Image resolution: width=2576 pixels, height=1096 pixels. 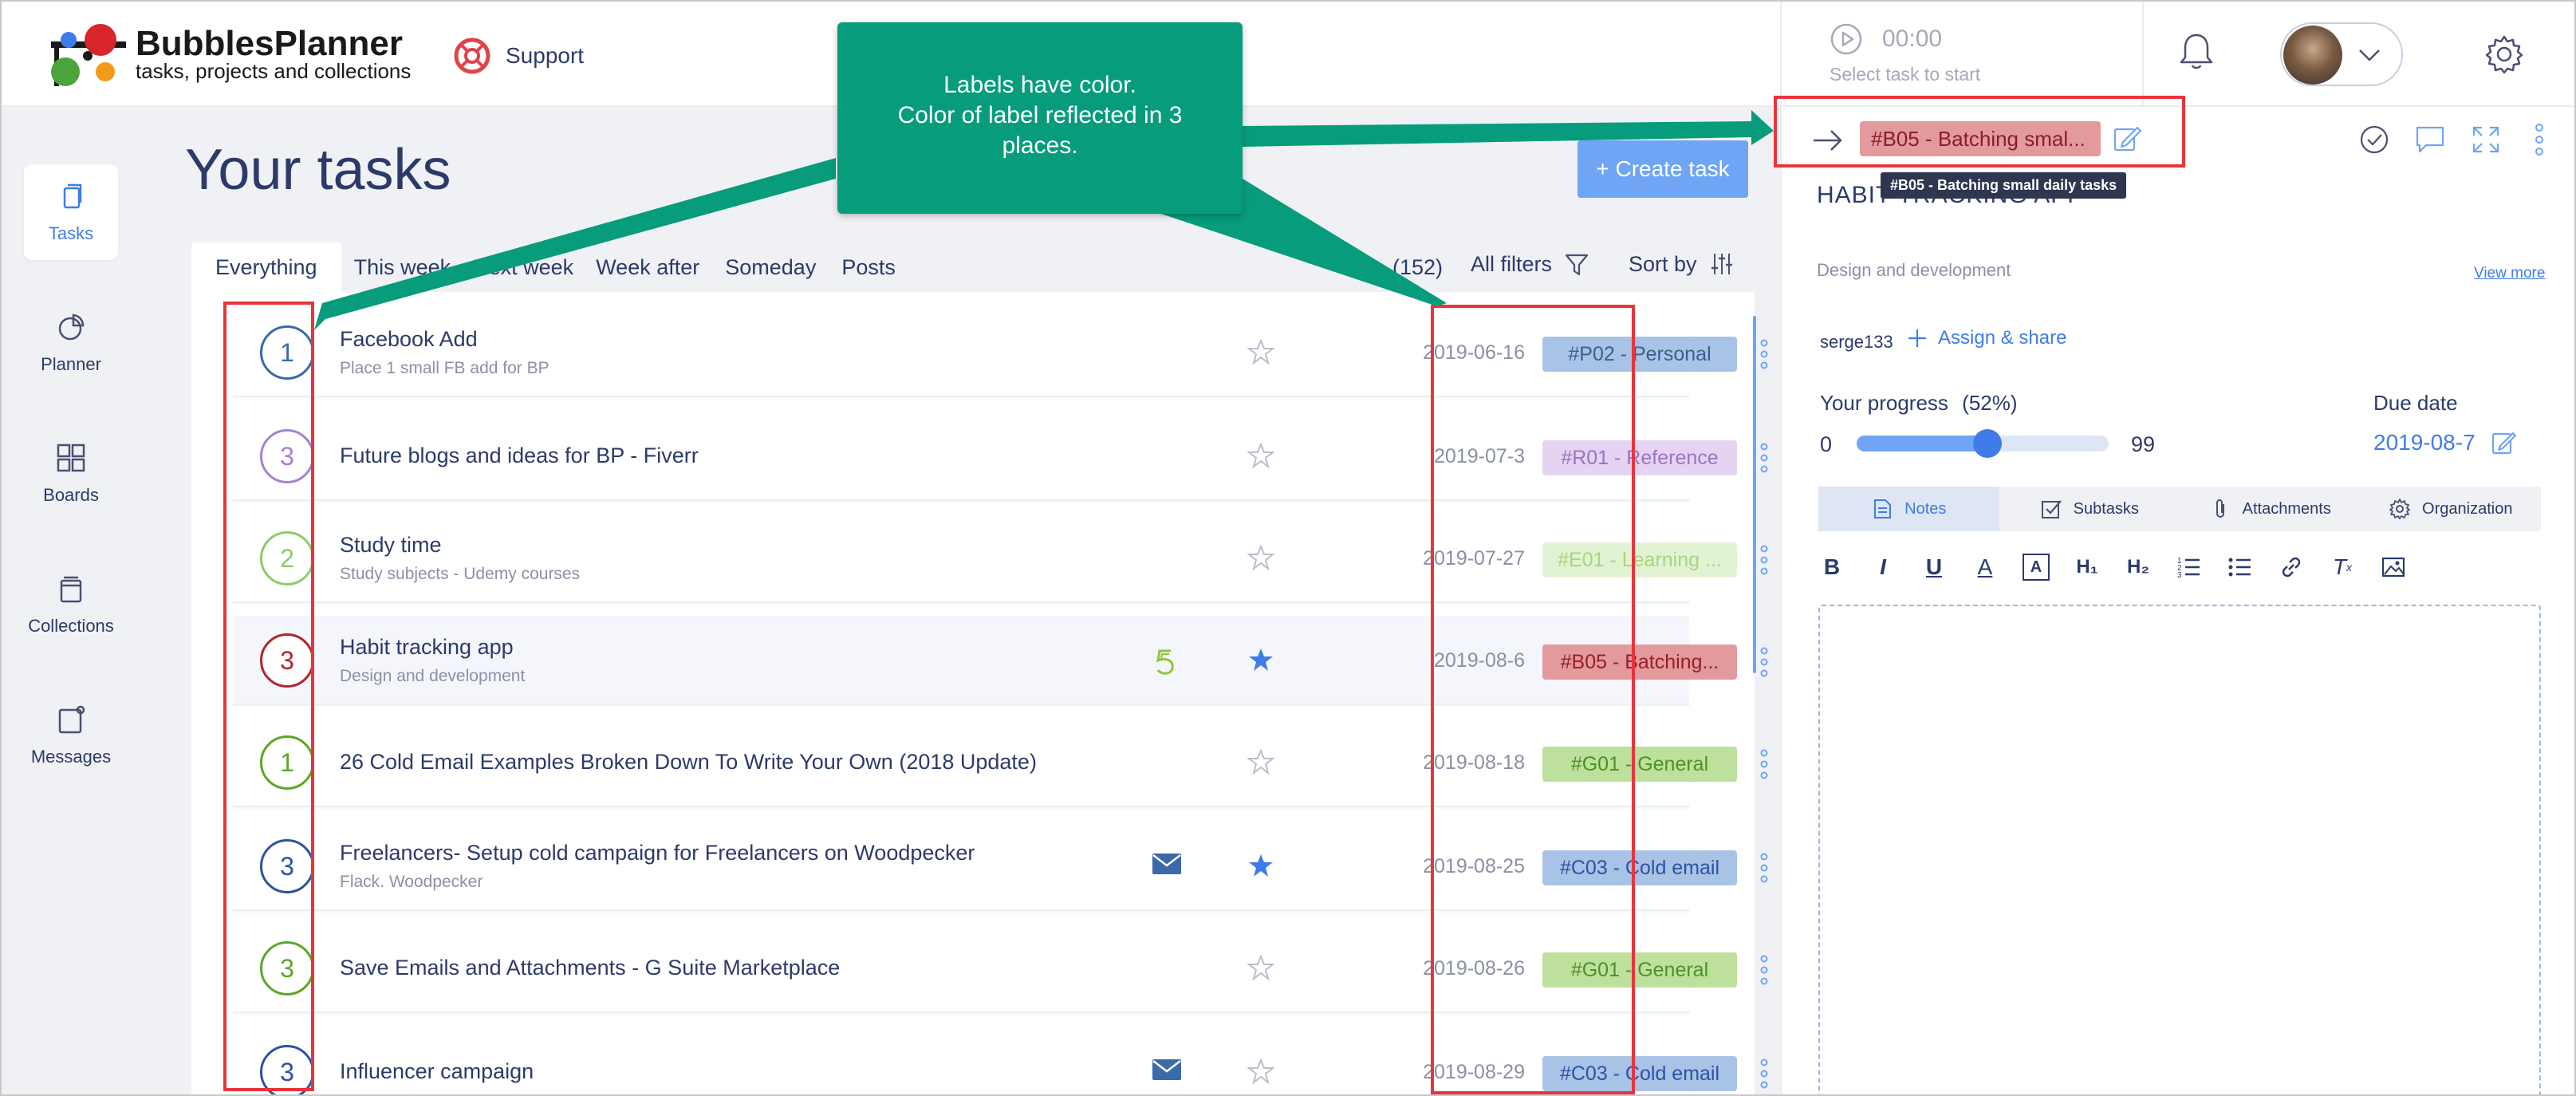 I want to click on envelope-icon, so click(x=1167, y=866).